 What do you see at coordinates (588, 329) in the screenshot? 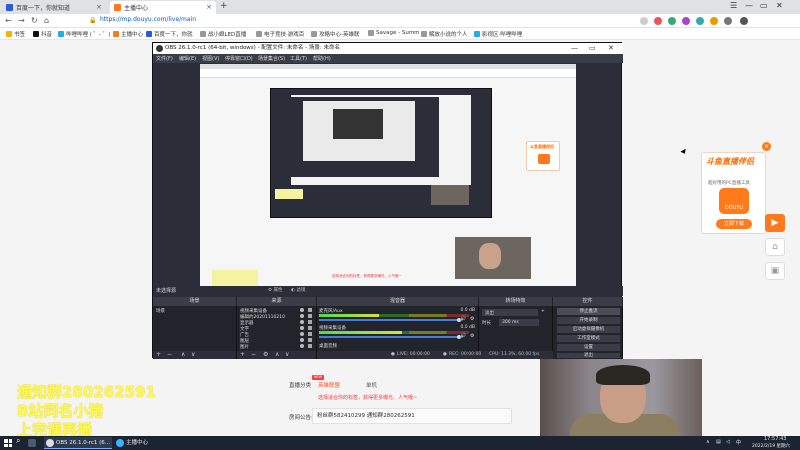
I see `start-virtual-camera-button: 启动虚拟摄像机` at bounding box center [588, 329].